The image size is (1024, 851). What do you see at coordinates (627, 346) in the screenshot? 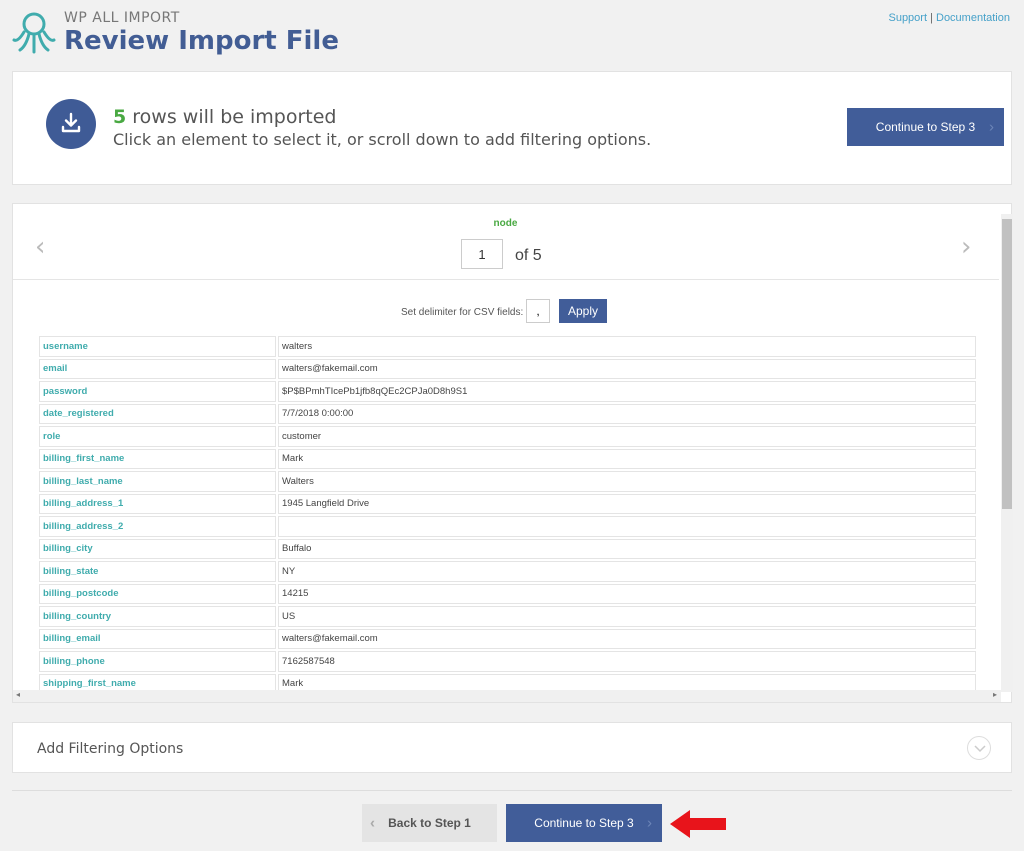
I see `field-value: walters` at bounding box center [627, 346].